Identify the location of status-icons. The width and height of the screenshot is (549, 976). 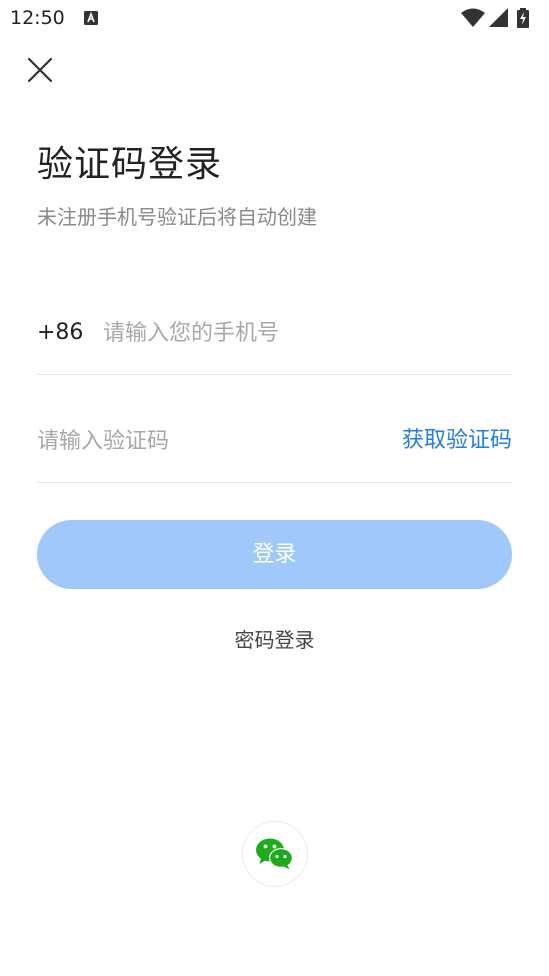
(501, 18).